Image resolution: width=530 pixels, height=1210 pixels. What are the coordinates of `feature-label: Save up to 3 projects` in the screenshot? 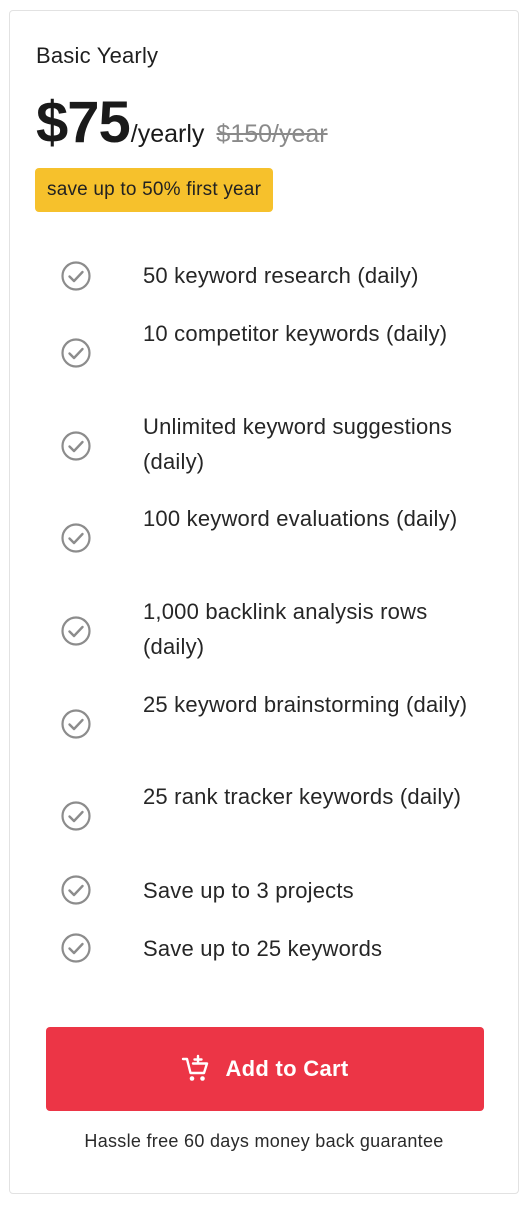 It's located at (248, 890).